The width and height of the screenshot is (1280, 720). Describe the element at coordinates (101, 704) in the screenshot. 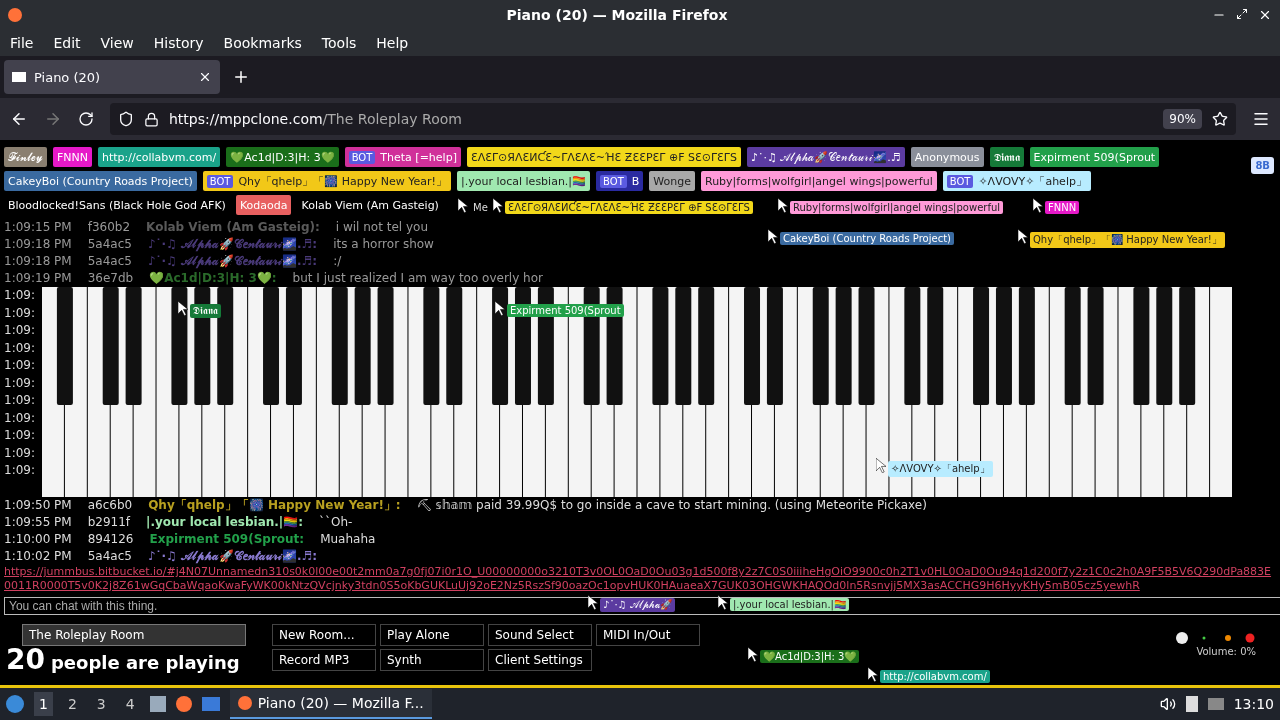

I see `workspace-button: 3` at that location.